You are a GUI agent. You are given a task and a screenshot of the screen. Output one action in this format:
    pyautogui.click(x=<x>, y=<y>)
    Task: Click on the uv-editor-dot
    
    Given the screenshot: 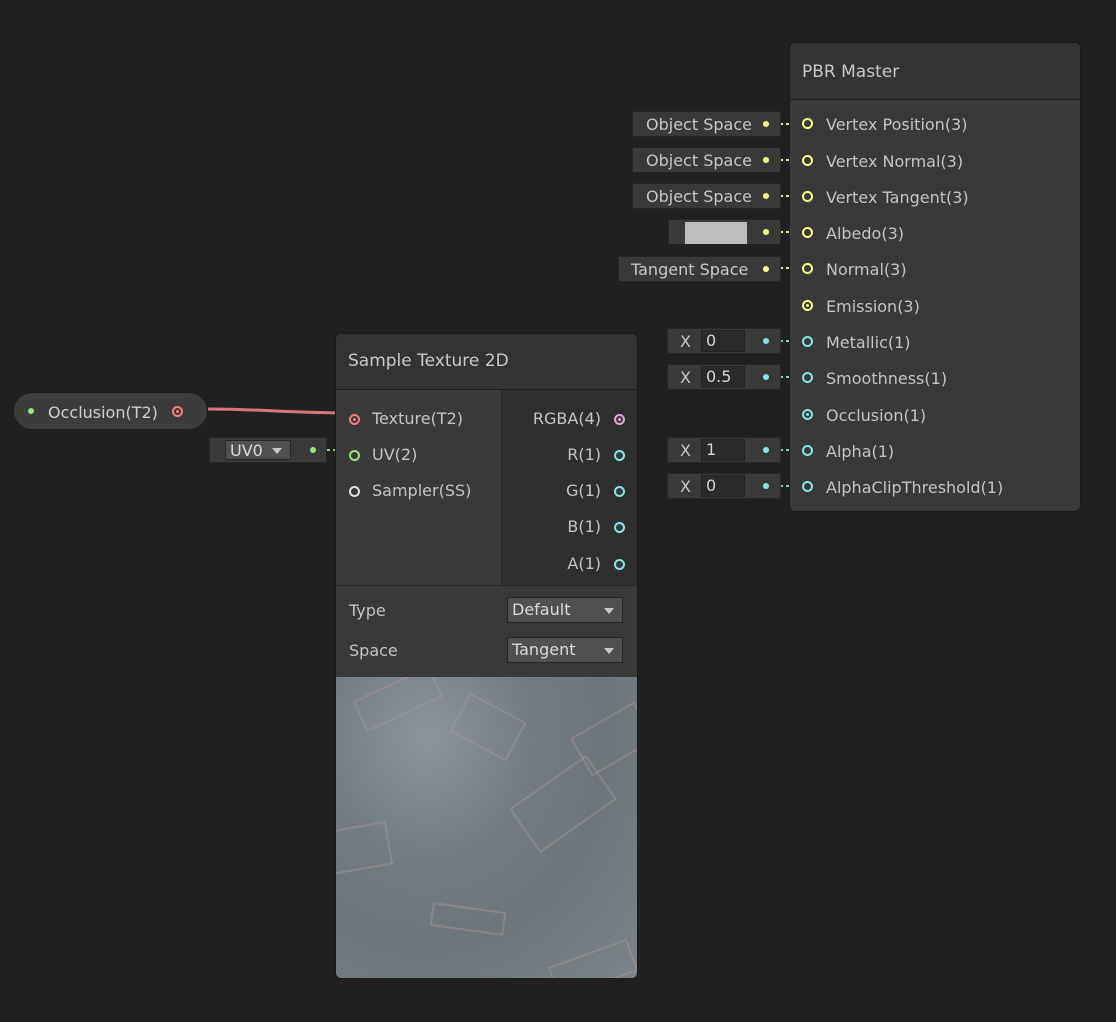 What is the action you would take?
    pyautogui.click(x=313, y=450)
    